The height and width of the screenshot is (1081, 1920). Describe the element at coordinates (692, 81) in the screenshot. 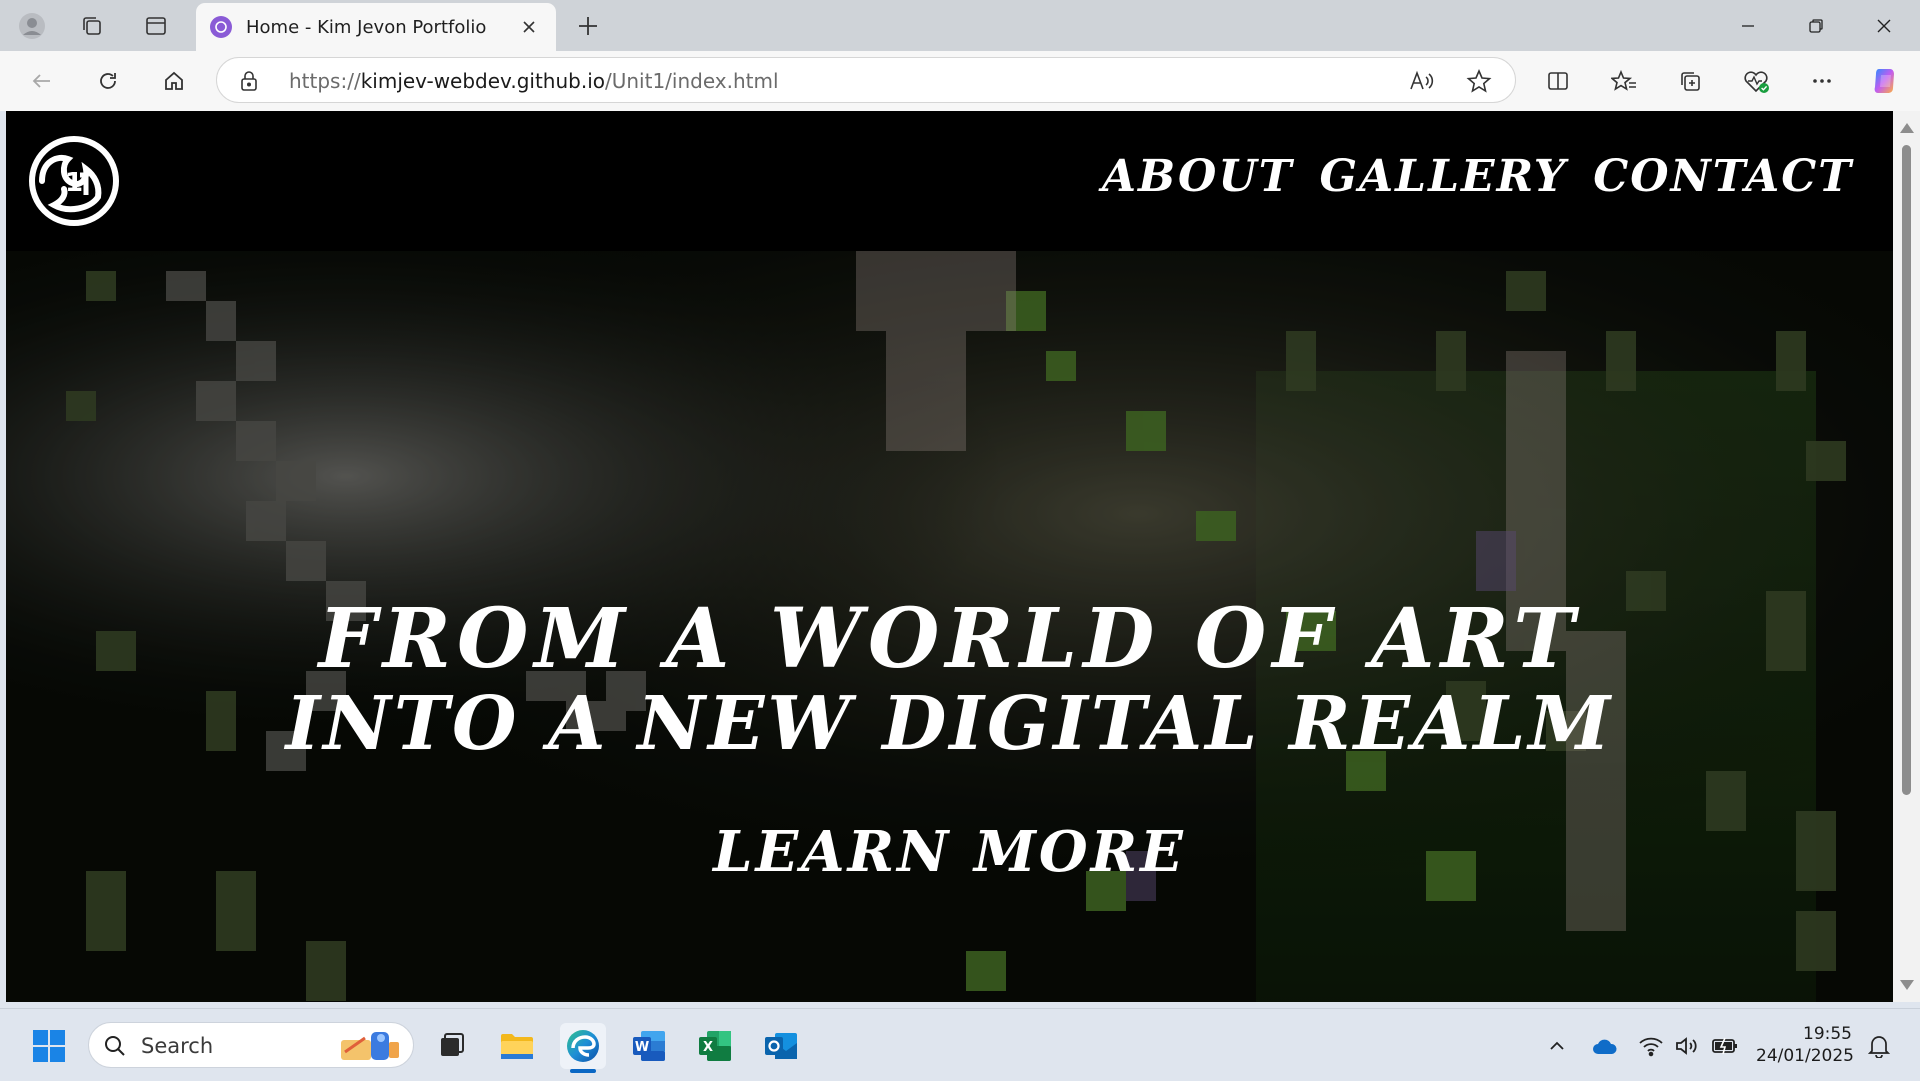

I see `url-path: /Unit1/index.html` at that location.